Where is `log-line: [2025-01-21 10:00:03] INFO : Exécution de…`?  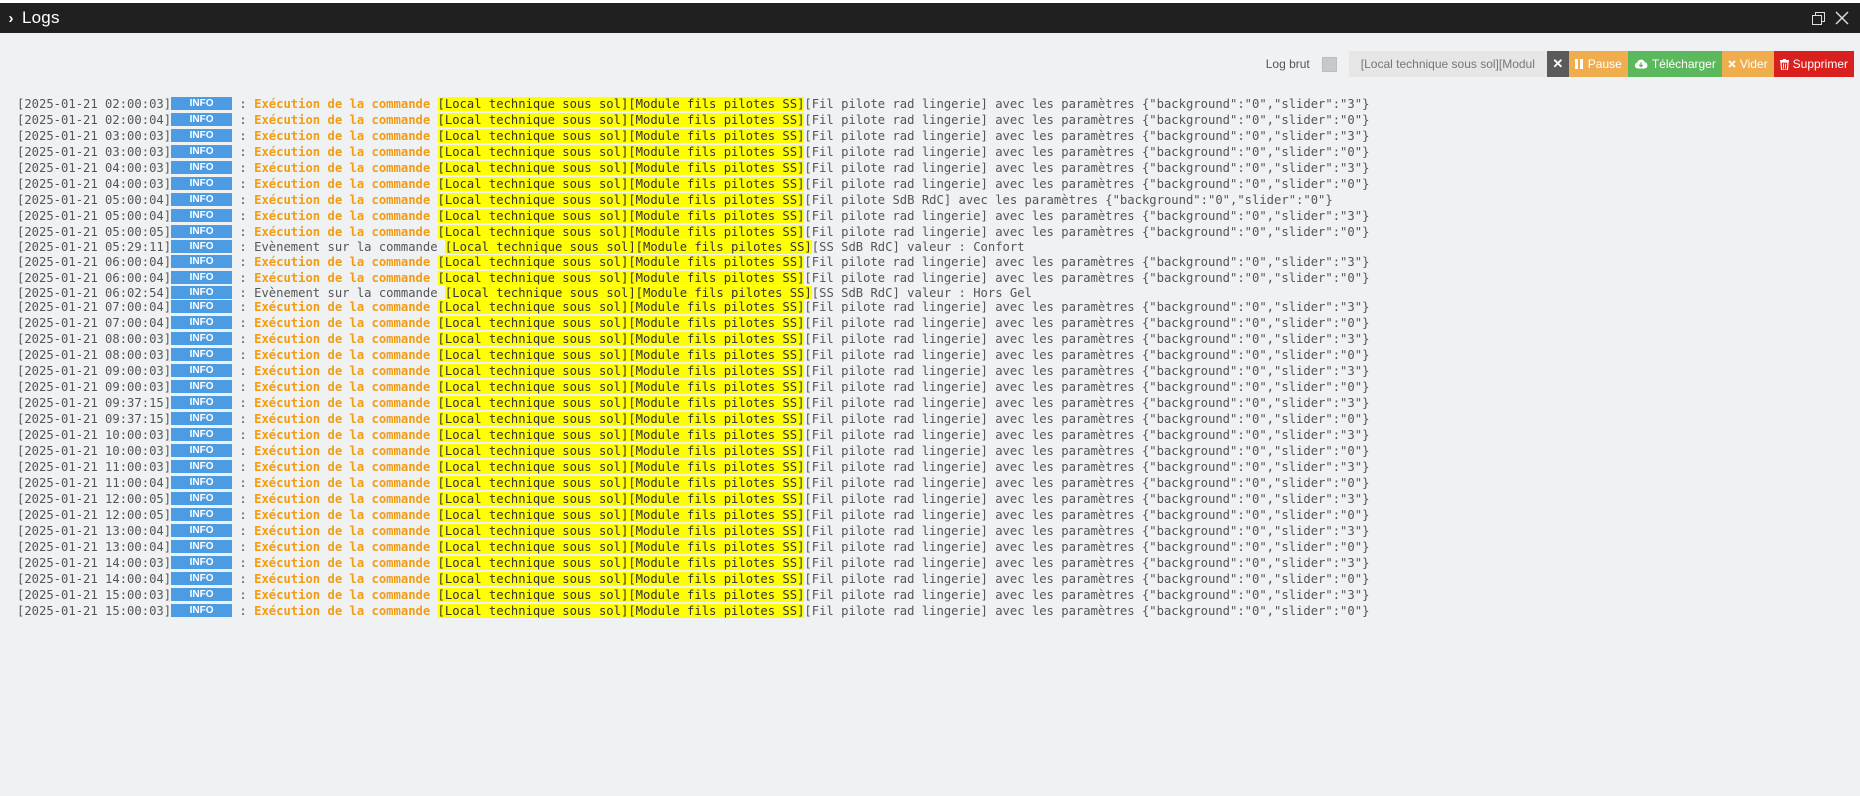 log-line: [2025-01-21 10:00:03] INFO : Exécution de… is located at coordinates (938, 435).